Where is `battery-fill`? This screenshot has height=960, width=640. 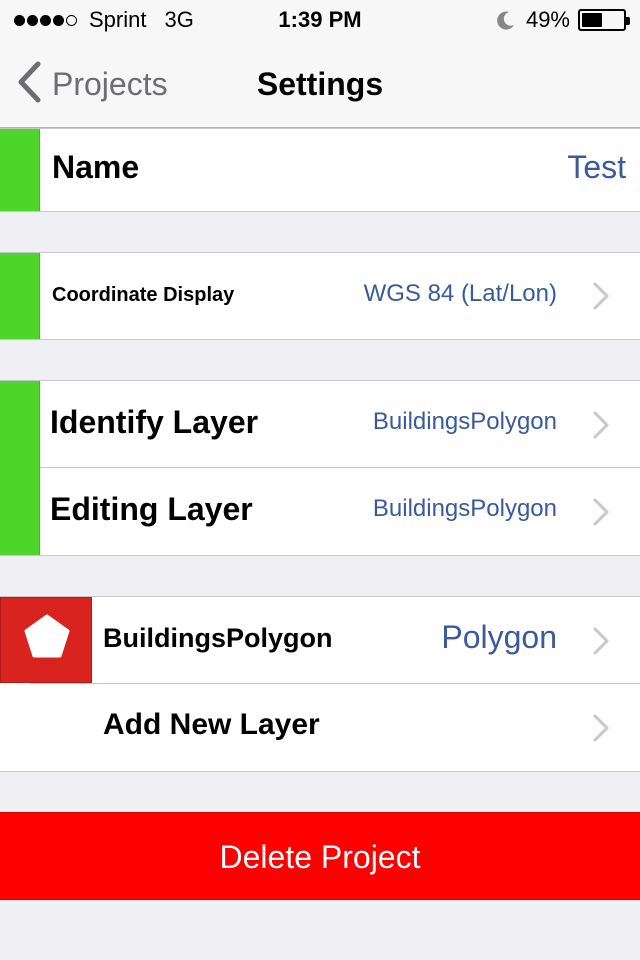 battery-fill is located at coordinates (592, 20).